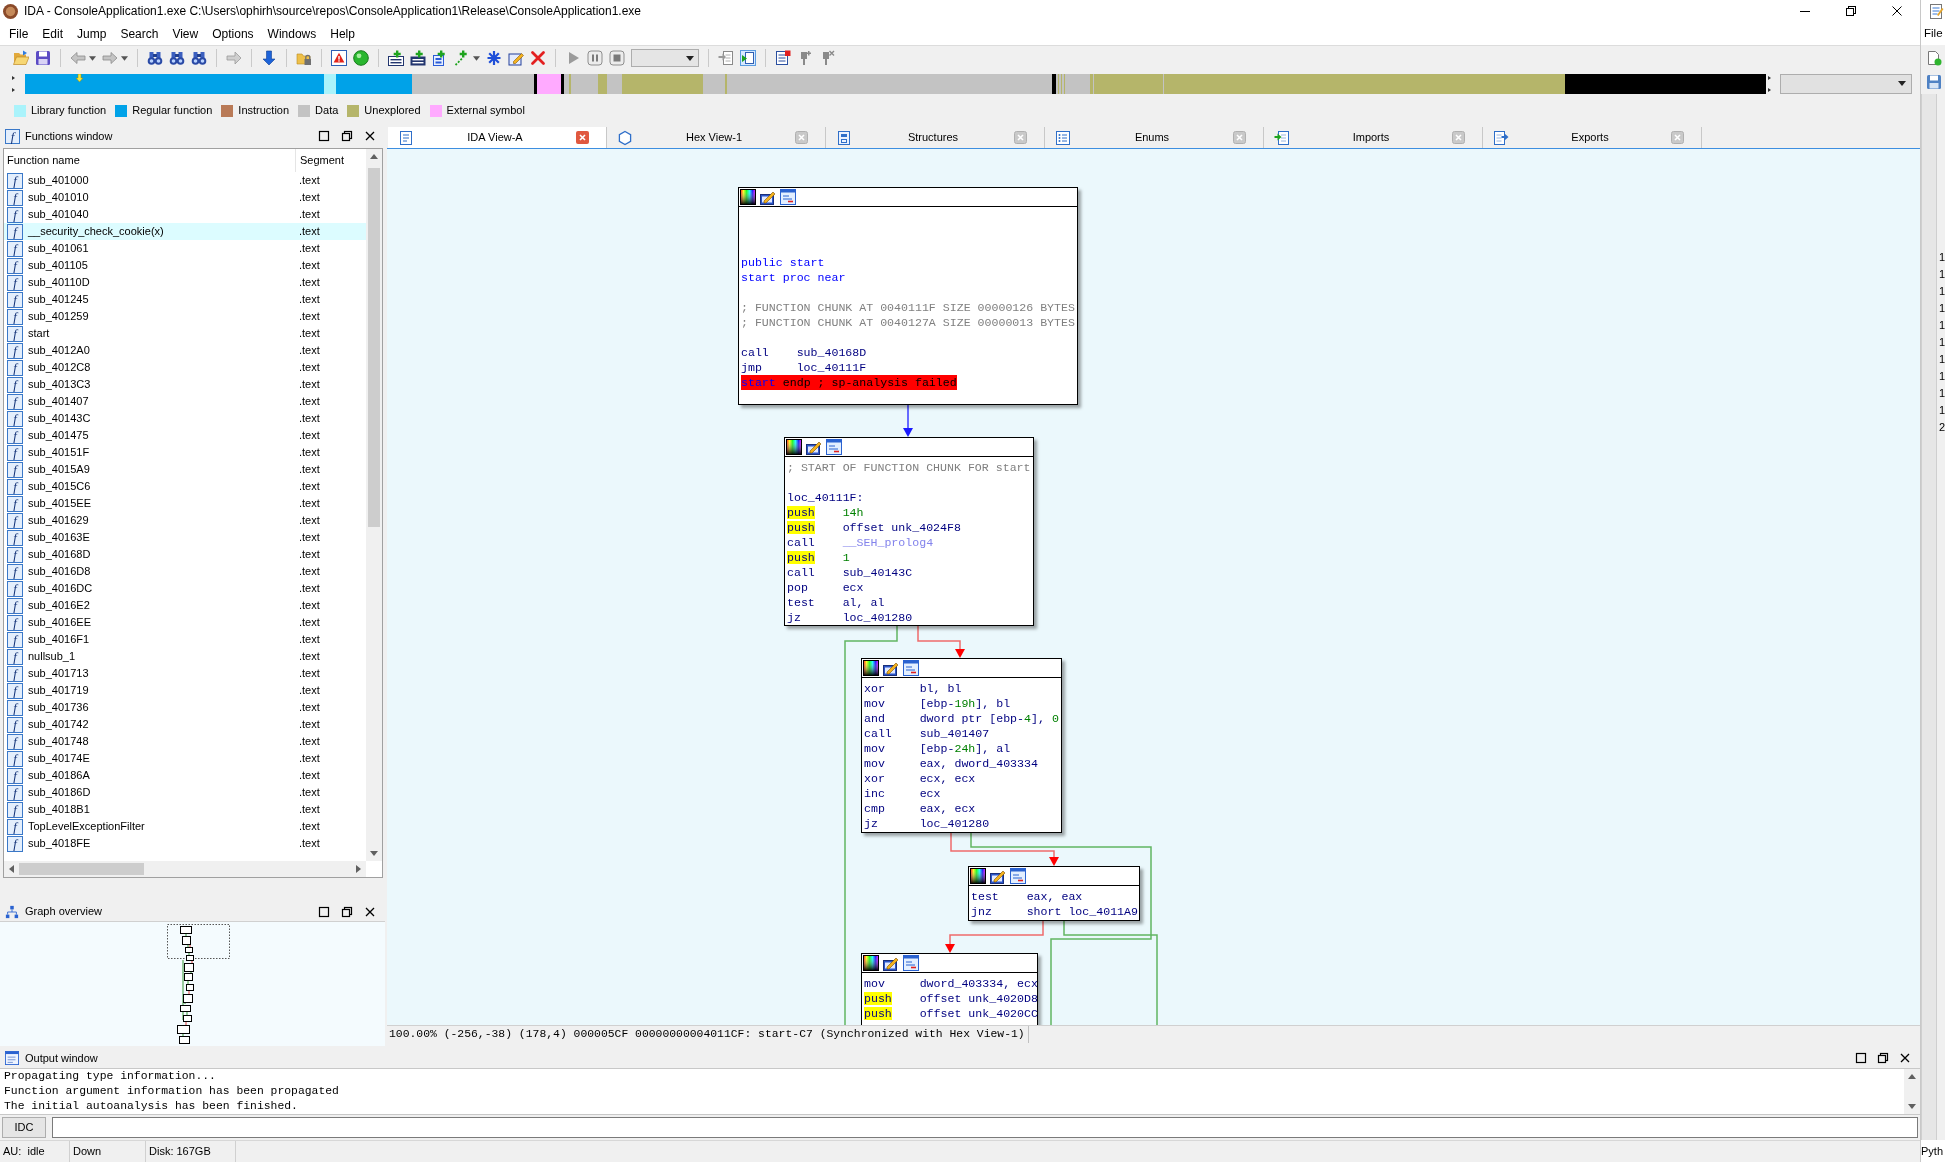 The width and height of the screenshot is (1945, 1162). I want to click on stop-icon, so click(617, 58).